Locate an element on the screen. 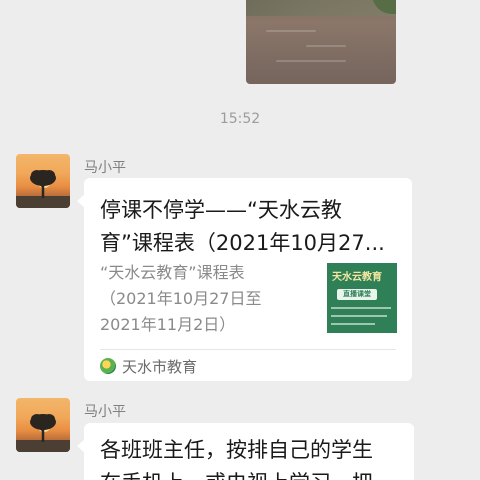 Image resolution: width=480 pixels, height=480 pixels. link-thumbnail: 天水云教育 直播课堂 is located at coordinates (362, 298).